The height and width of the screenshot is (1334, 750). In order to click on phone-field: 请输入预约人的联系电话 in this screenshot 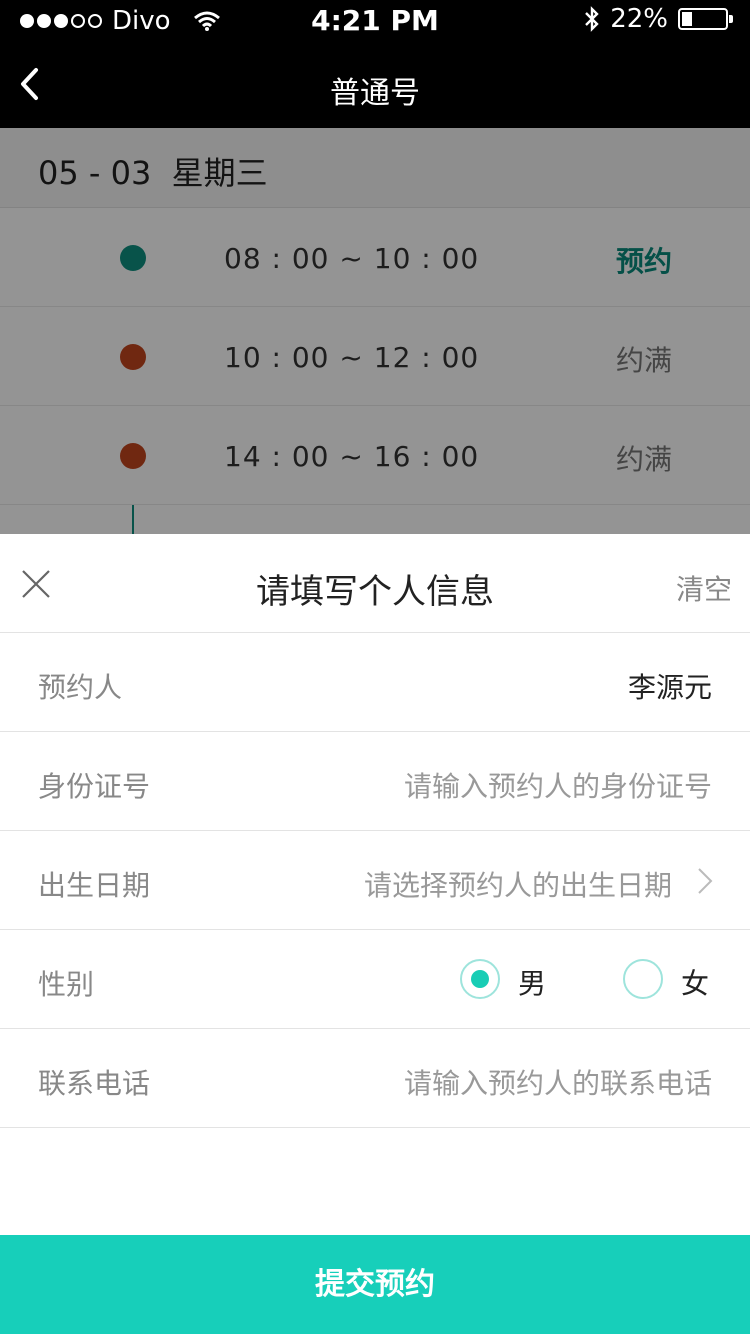, I will do `click(558, 1082)`.